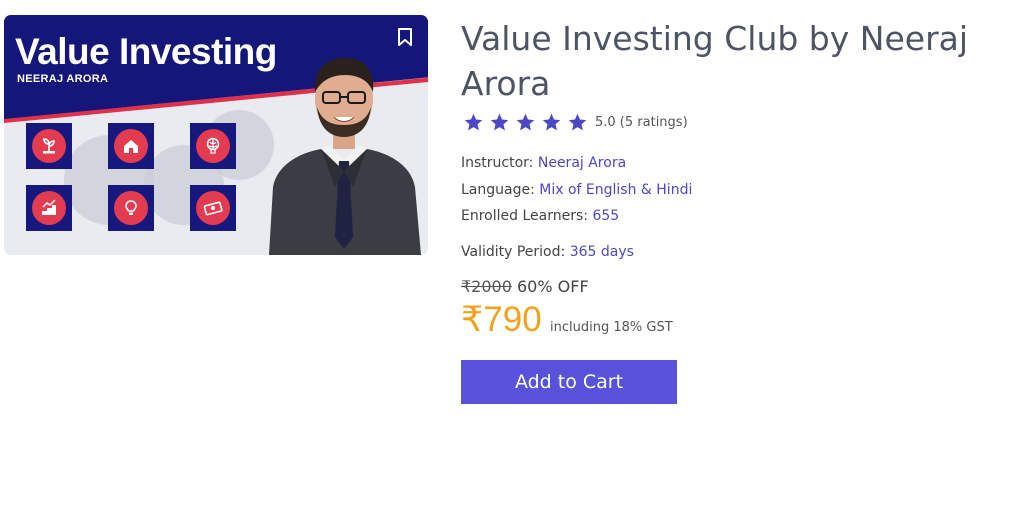 The height and width of the screenshot is (515, 1024). What do you see at coordinates (49, 208) in the screenshot?
I see `growth-coins-icon` at bounding box center [49, 208].